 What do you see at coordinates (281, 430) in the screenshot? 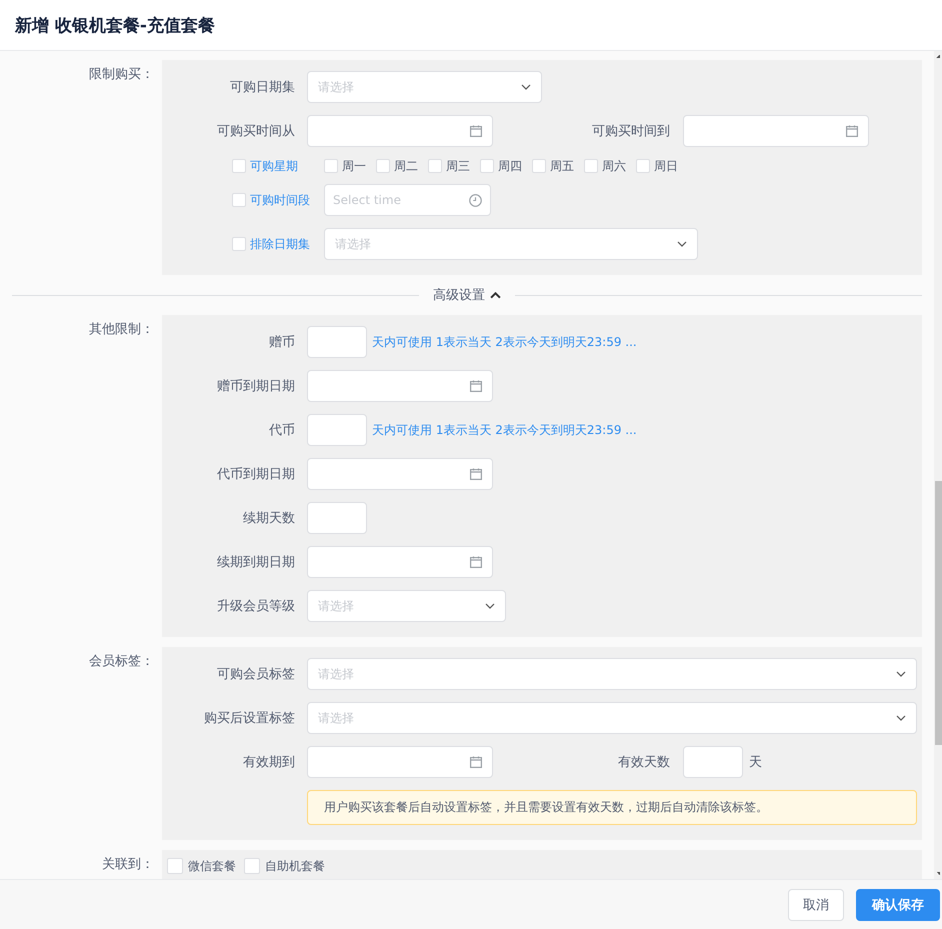
I see `field-label: 代币` at bounding box center [281, 430].